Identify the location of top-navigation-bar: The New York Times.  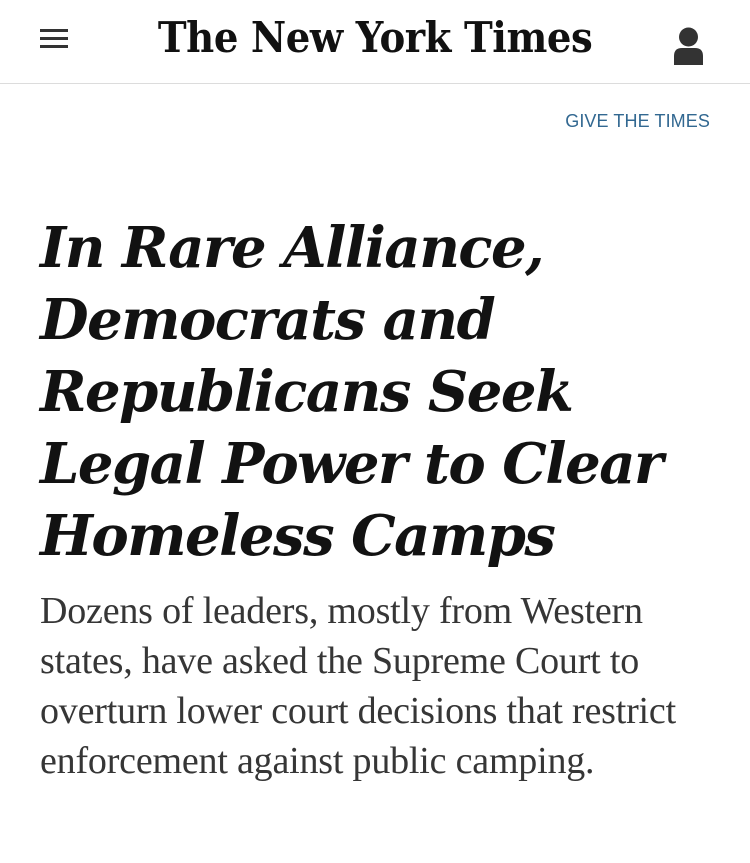
(375, 42).